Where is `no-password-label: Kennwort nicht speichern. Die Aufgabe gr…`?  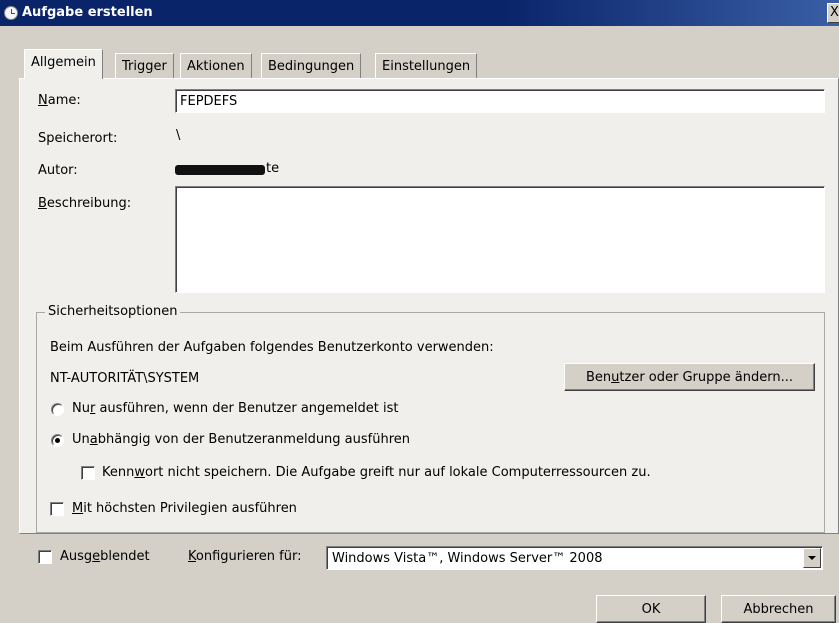 no-password-label: Kennwort nicht speichern. Die Aufgabe gr… is located at coordinates (376, 472).